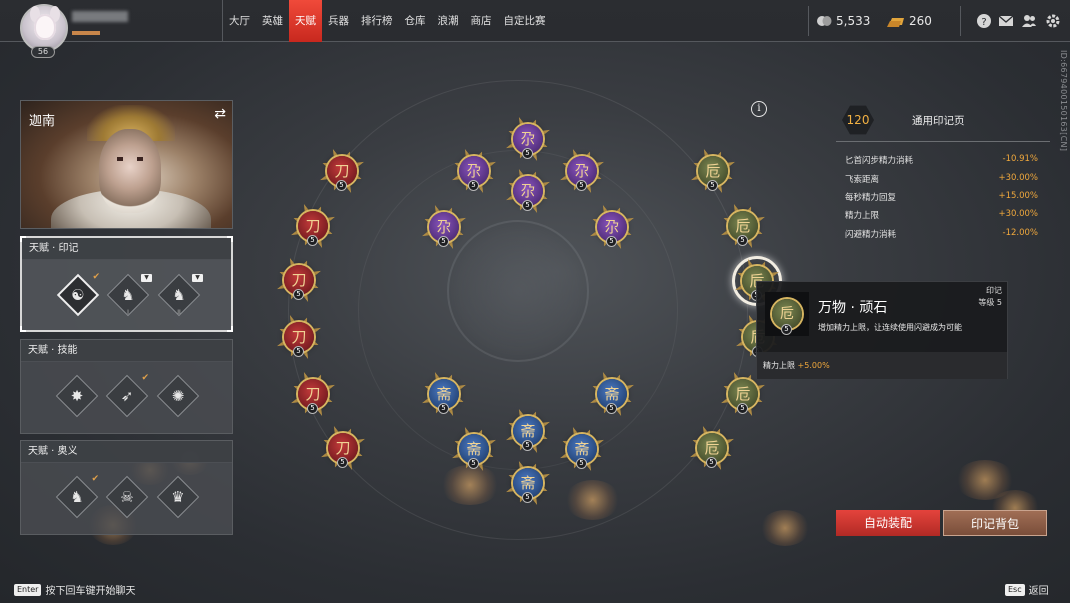 Image resolution: width=1070 pixels, height=603 pixels. What do you see at coordinates (909, 21) in the screenshot?
I see `gold-currency: 260` at bounding box center [909, 21].